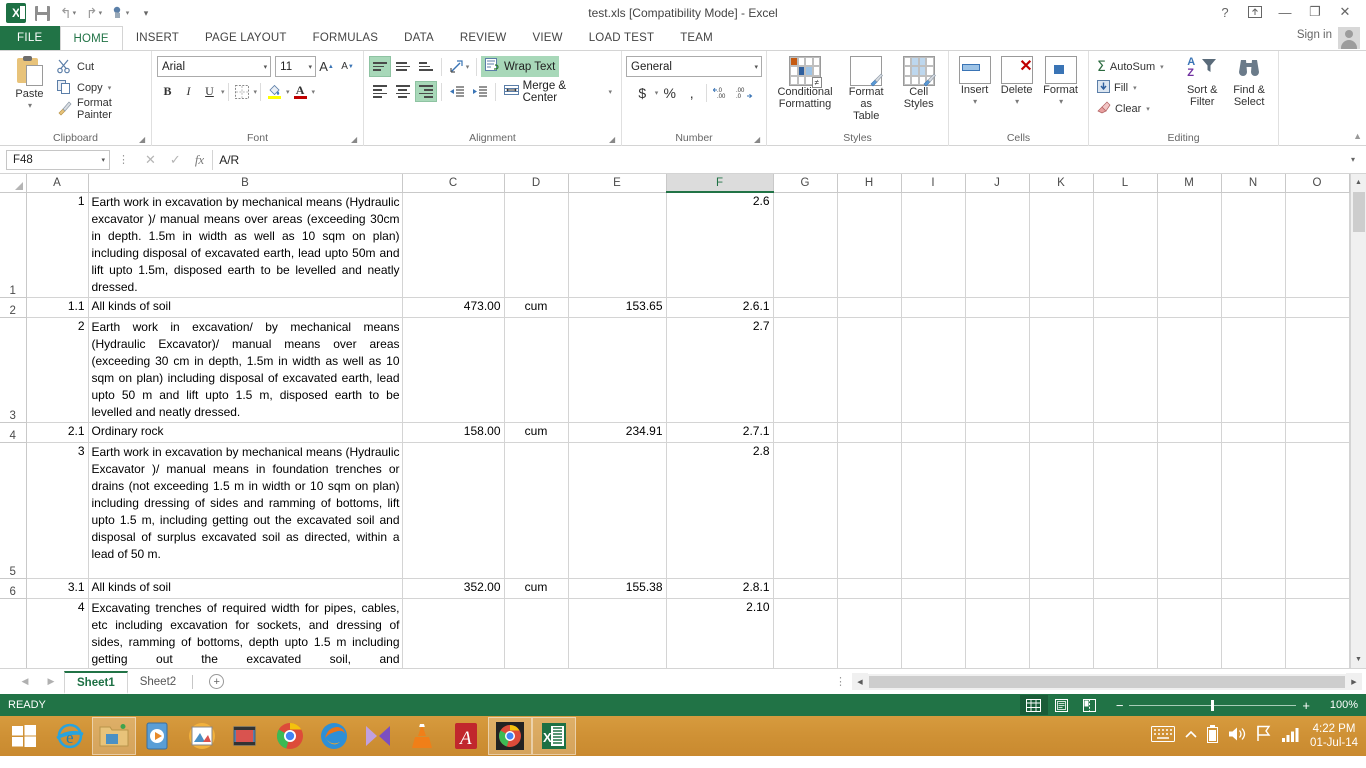 The image size is (1366, 768). Describe the element at coordinates (57, 307) in the screenshot. I see `cell-A2: 1.1` at that location.